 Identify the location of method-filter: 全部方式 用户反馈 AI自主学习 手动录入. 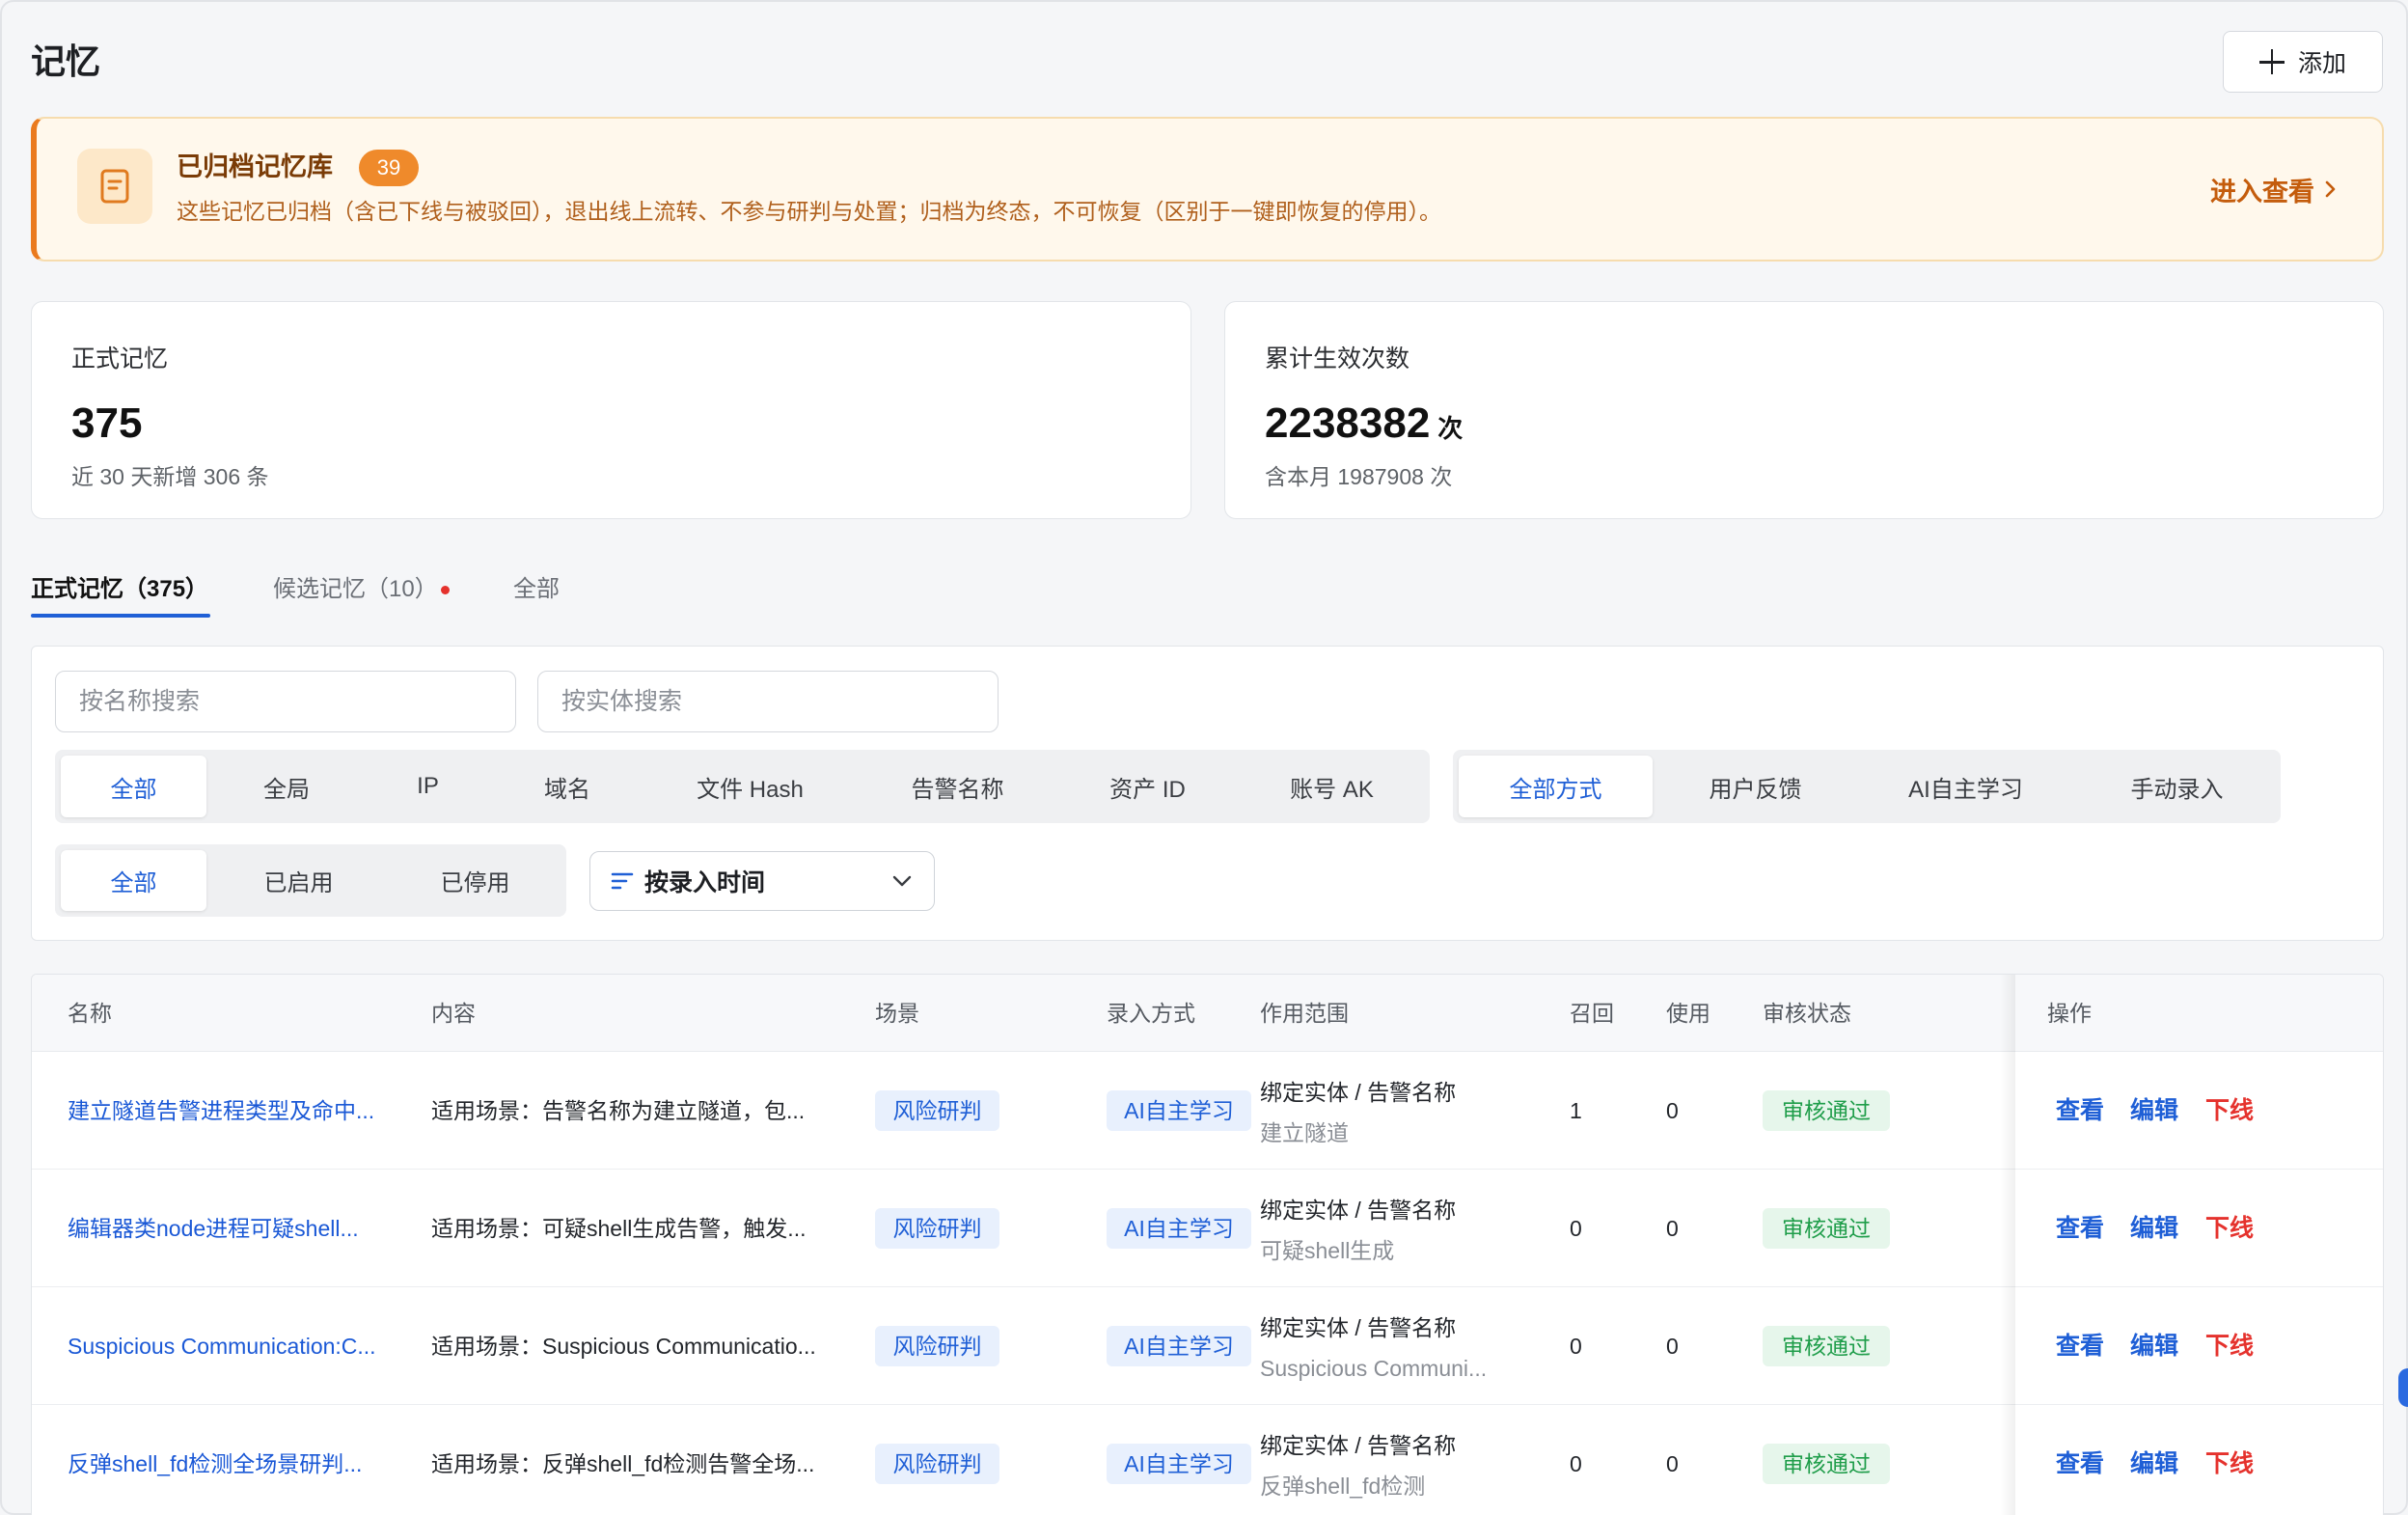
(1867, 786).